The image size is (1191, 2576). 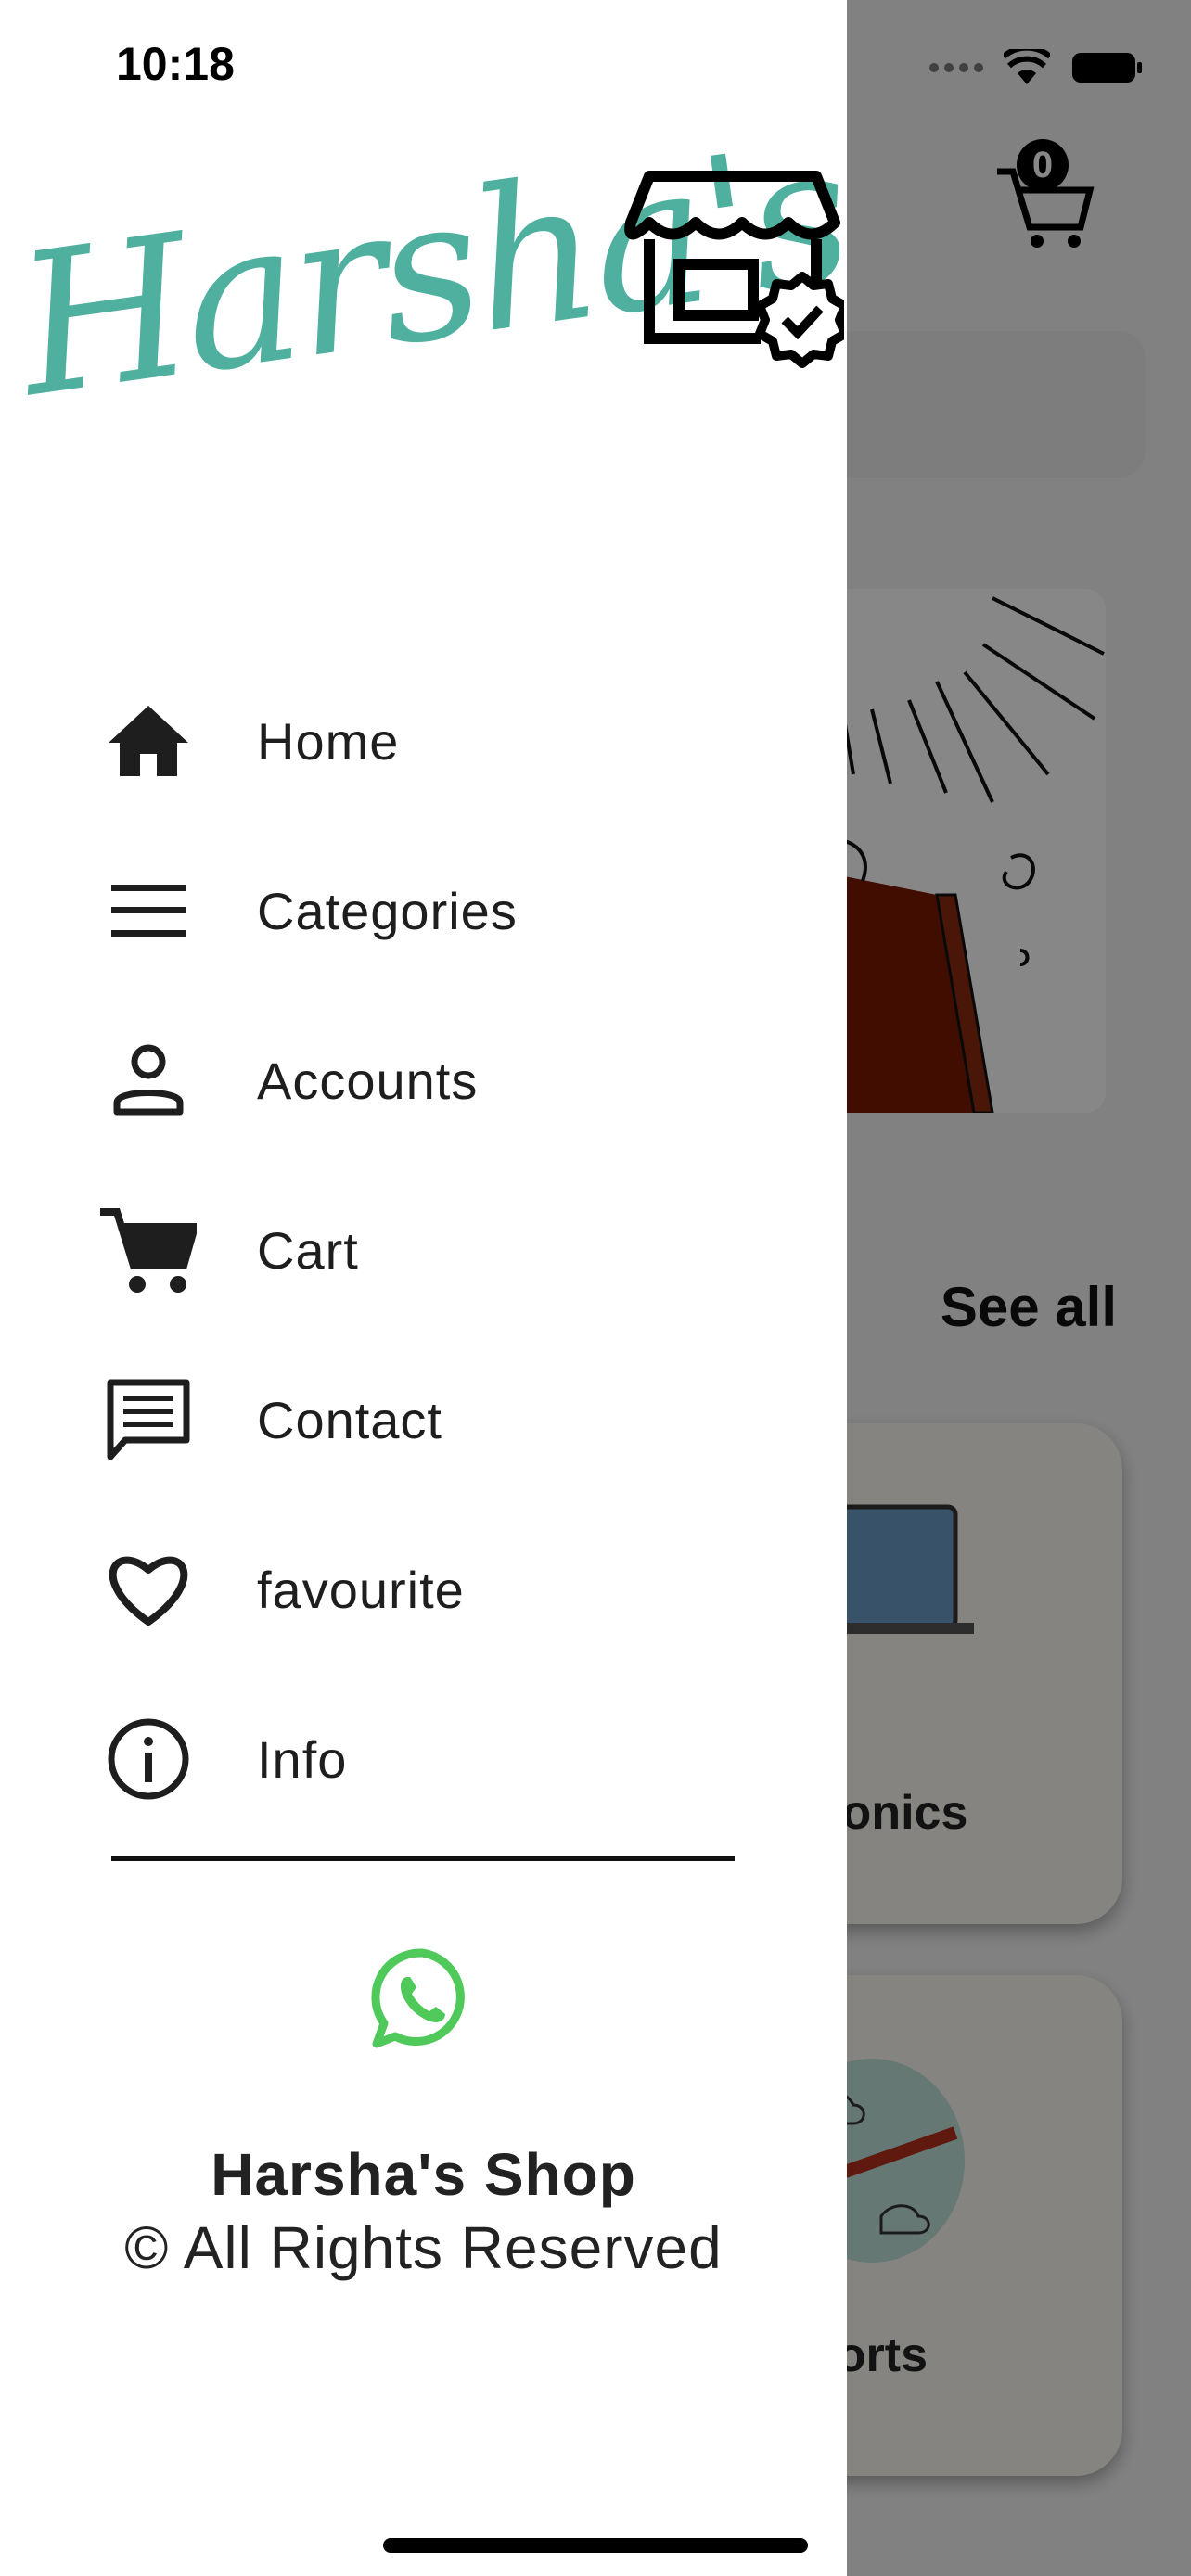 I want to click on menu-item-home: Home, so click(x=424, y=740).